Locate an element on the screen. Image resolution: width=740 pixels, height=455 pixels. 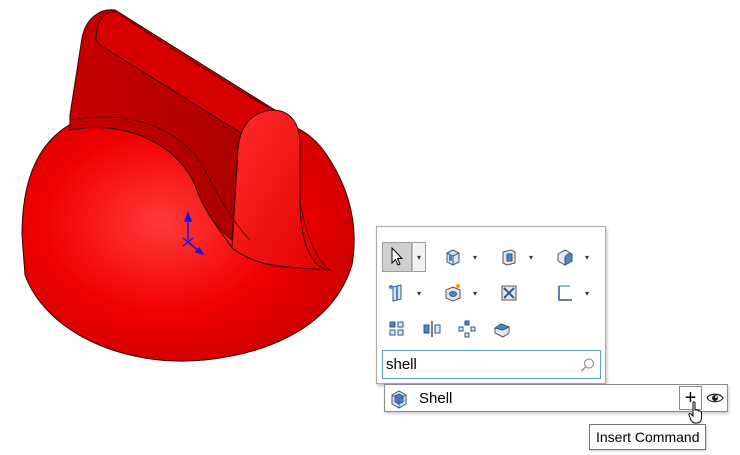
search-result-label: Shell is located at coordinates (436, 398).